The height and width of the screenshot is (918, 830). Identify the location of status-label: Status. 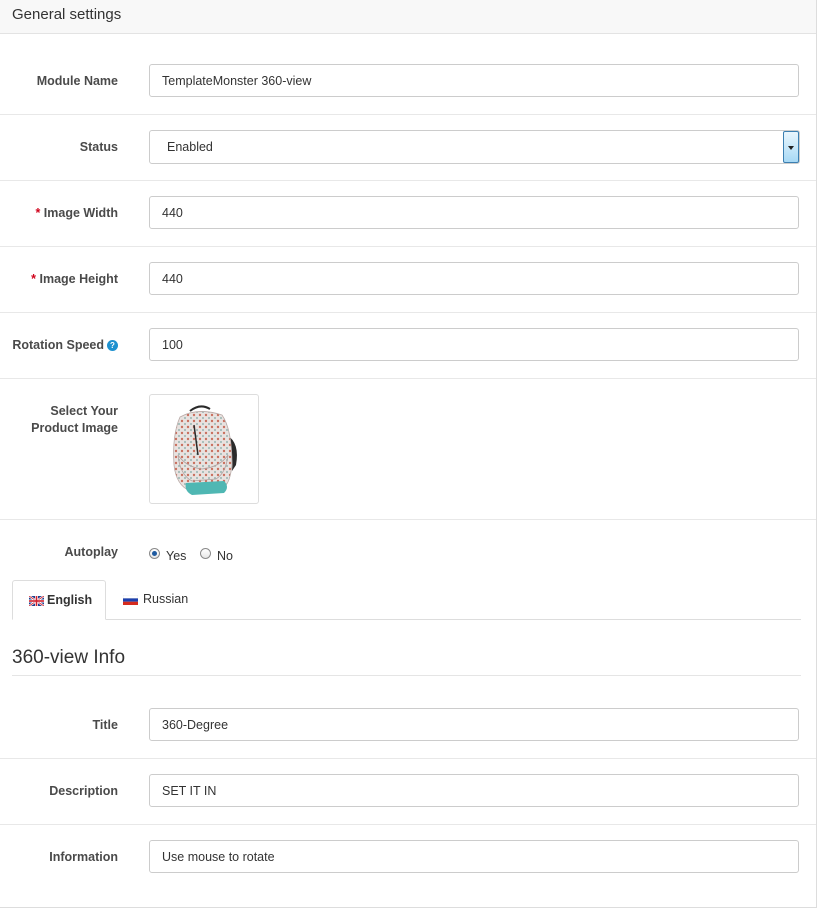
(98, 147).